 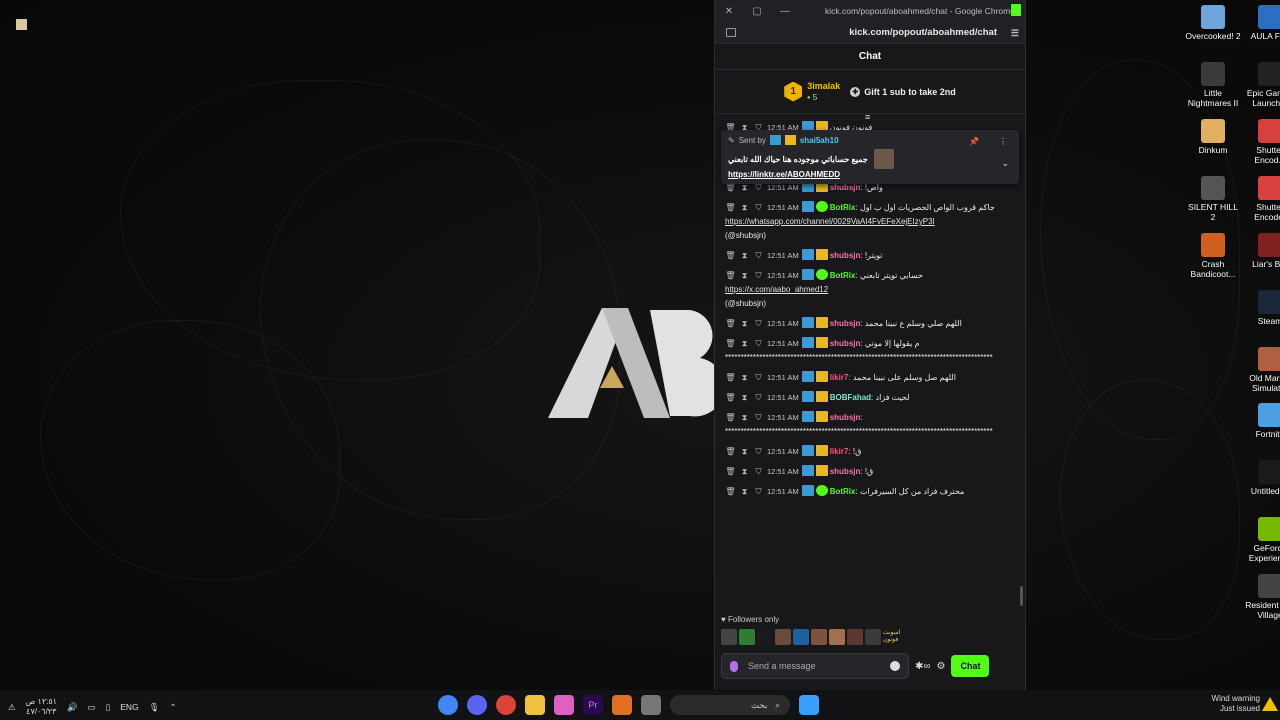 I want to click on desktop-icon: Steam, so click(x=1261, y=308).